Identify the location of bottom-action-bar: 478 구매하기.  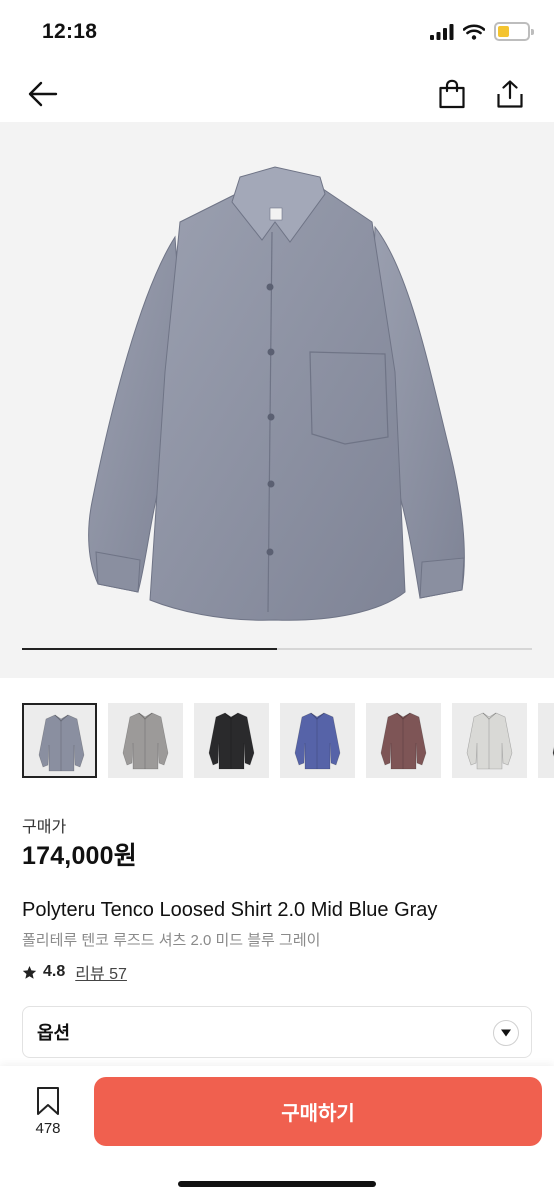
(277, 1133).